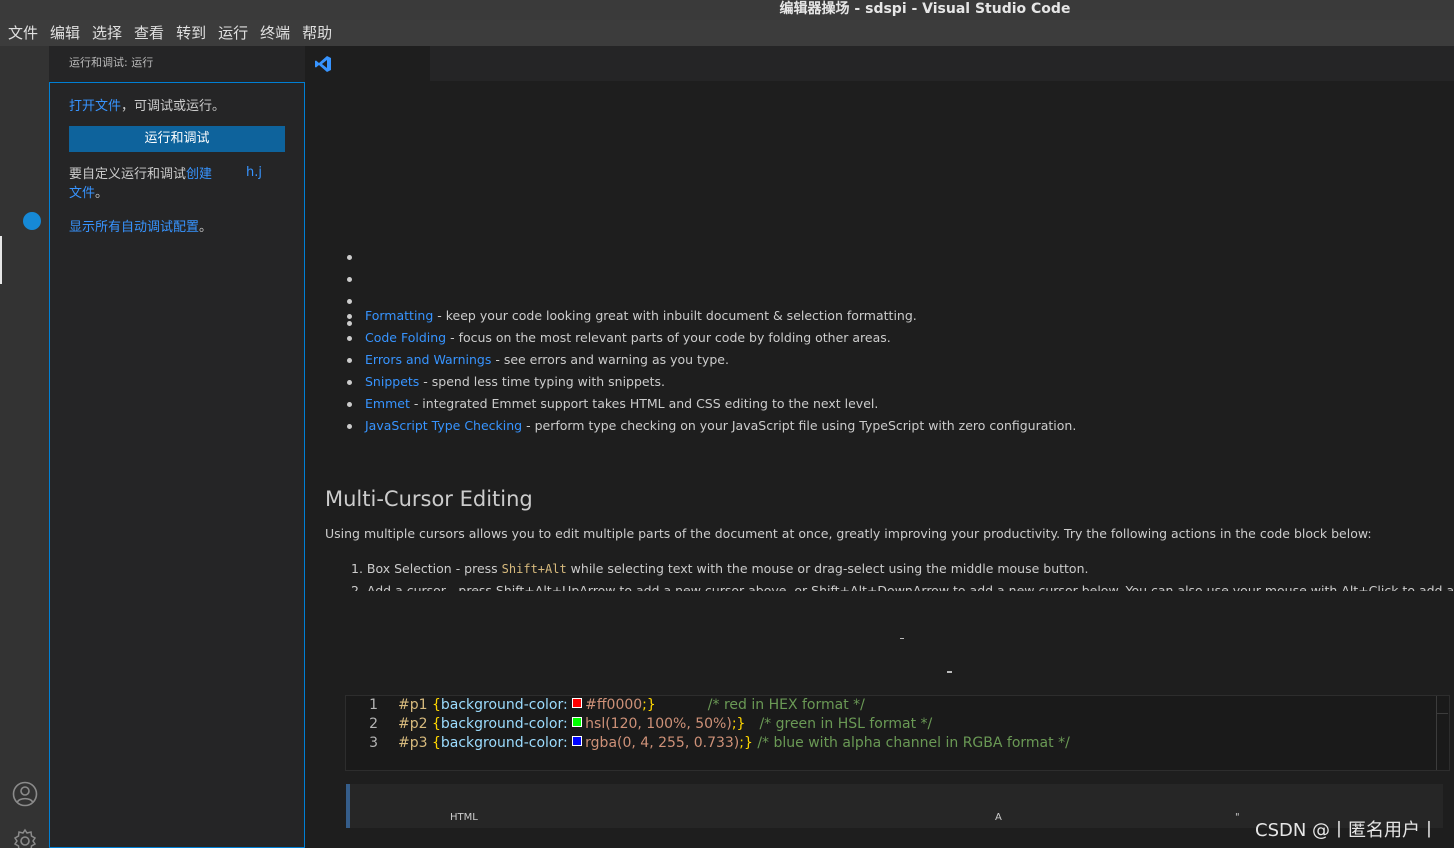  Describe the element at coordinates (405, 337) in the screenshot. I see `feature-link-code-folding: Code Folding` at that location.